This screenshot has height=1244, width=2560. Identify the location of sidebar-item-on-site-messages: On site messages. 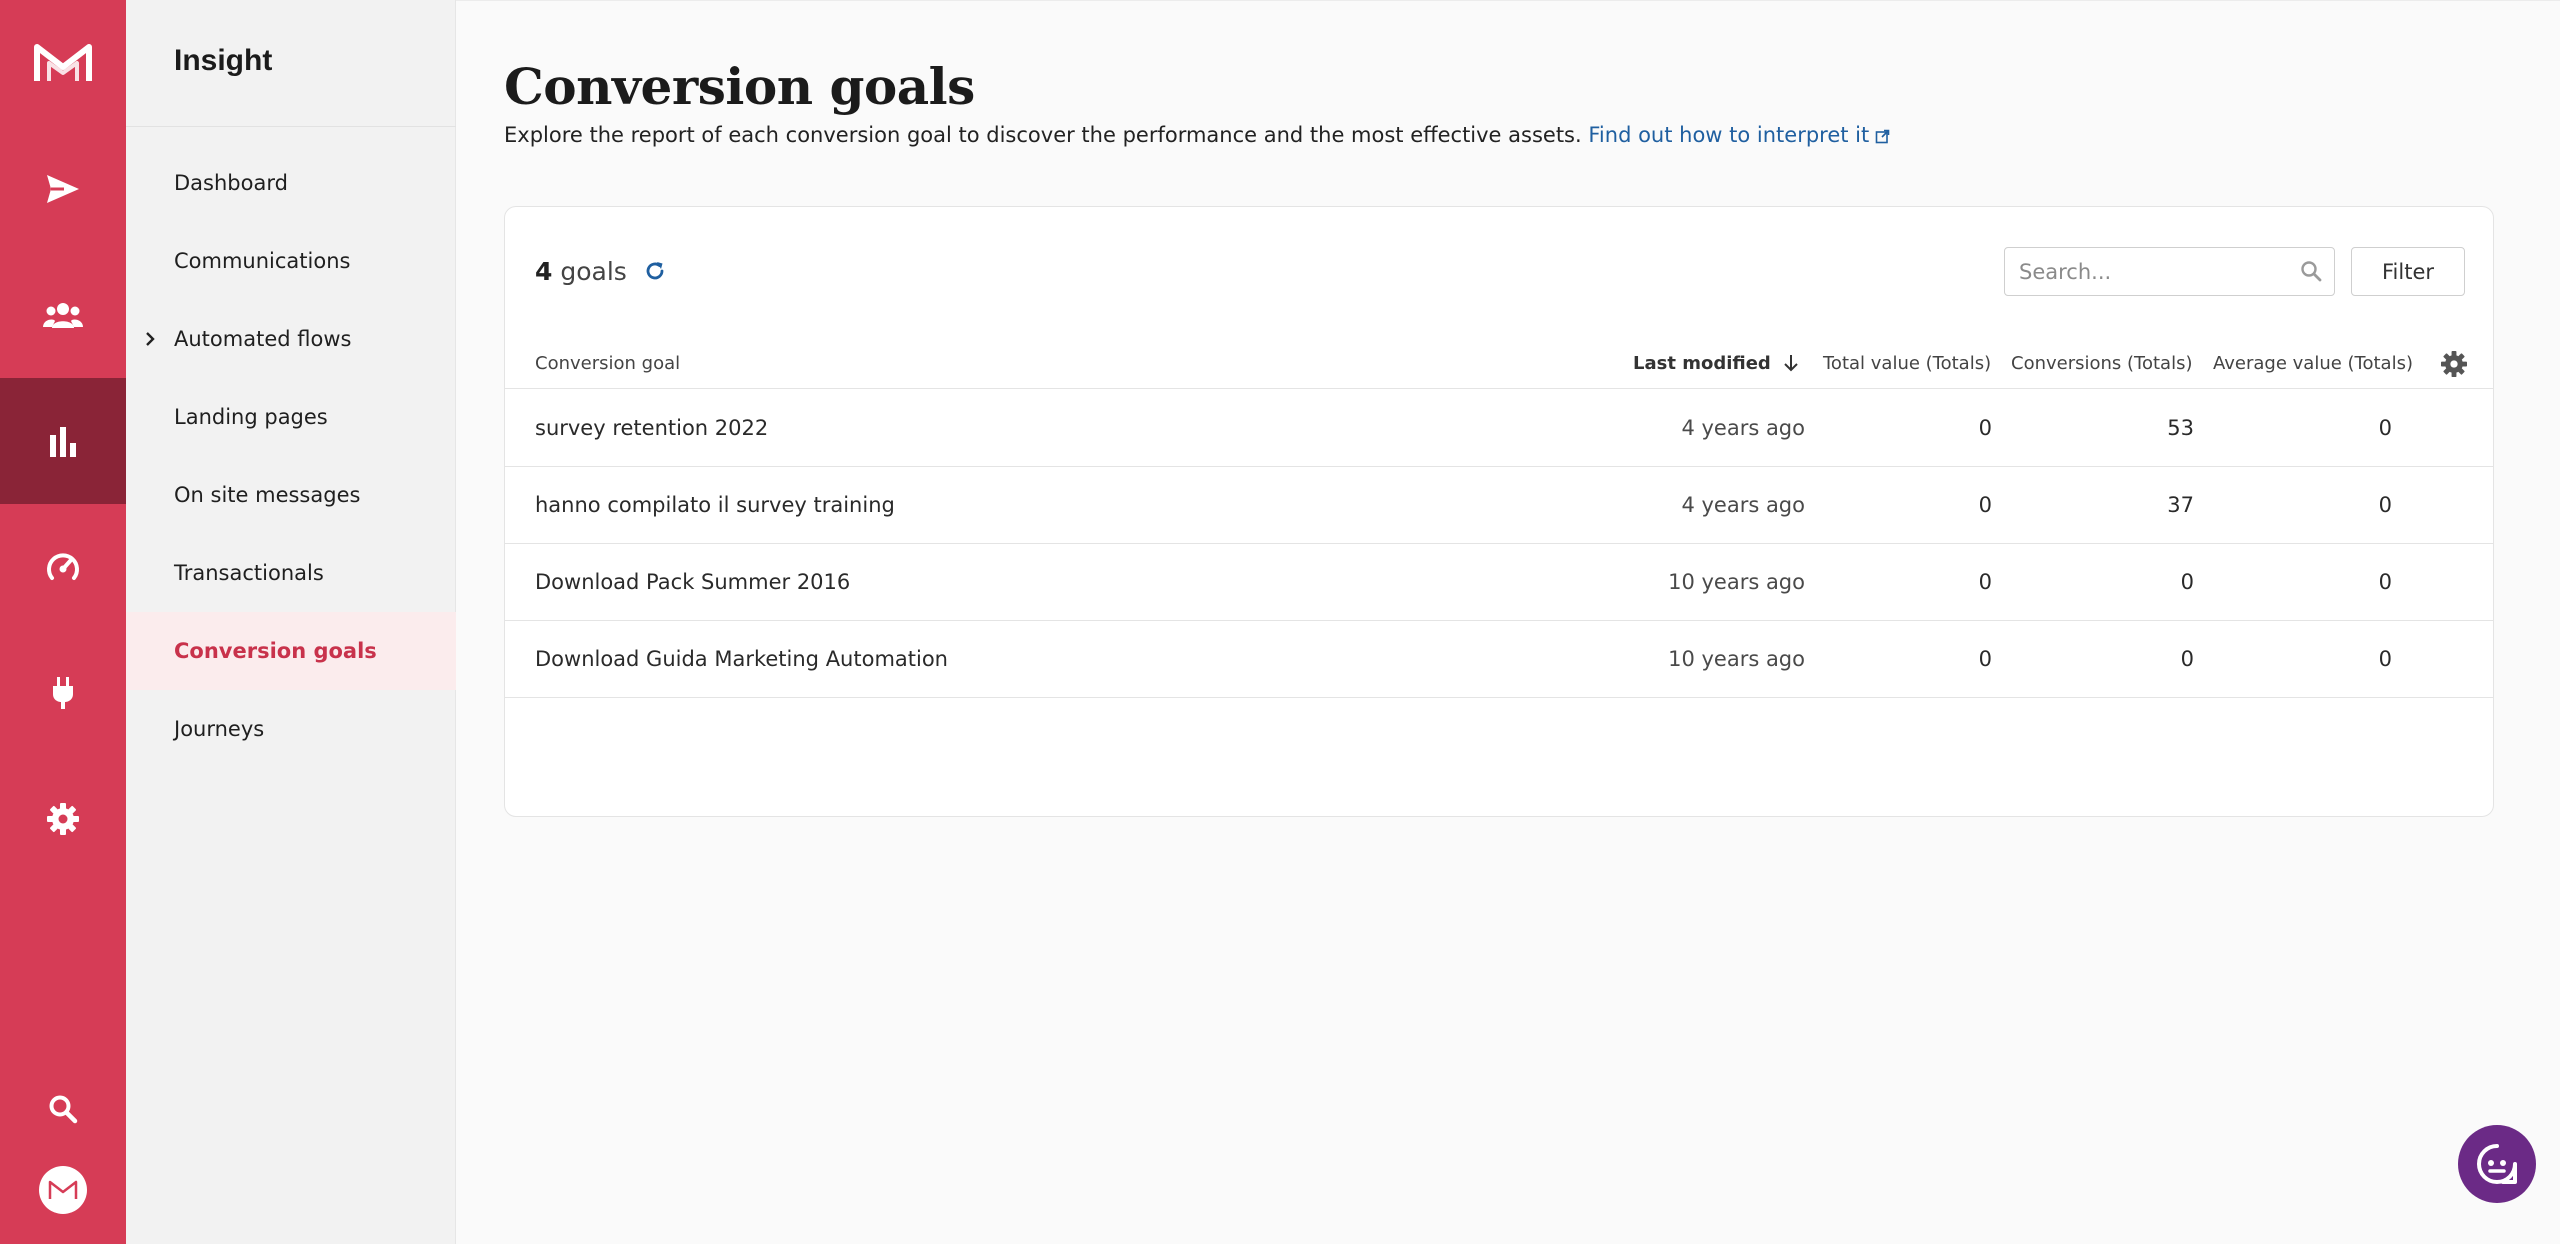
(291, 495).